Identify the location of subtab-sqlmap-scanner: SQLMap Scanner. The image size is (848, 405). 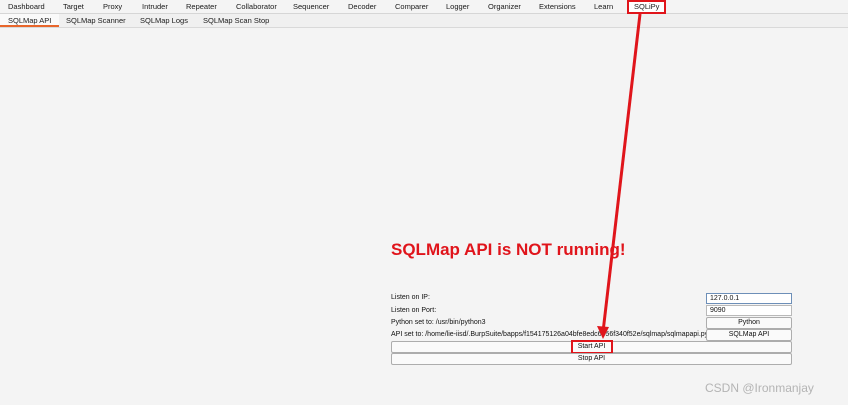
(96, 20).